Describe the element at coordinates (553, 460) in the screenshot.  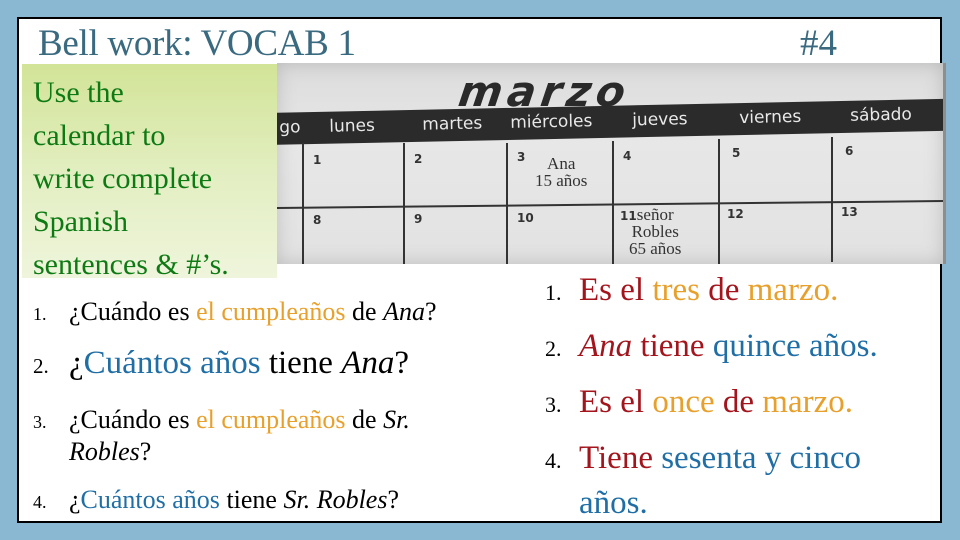
I see `answer-number: 4.` at that location.